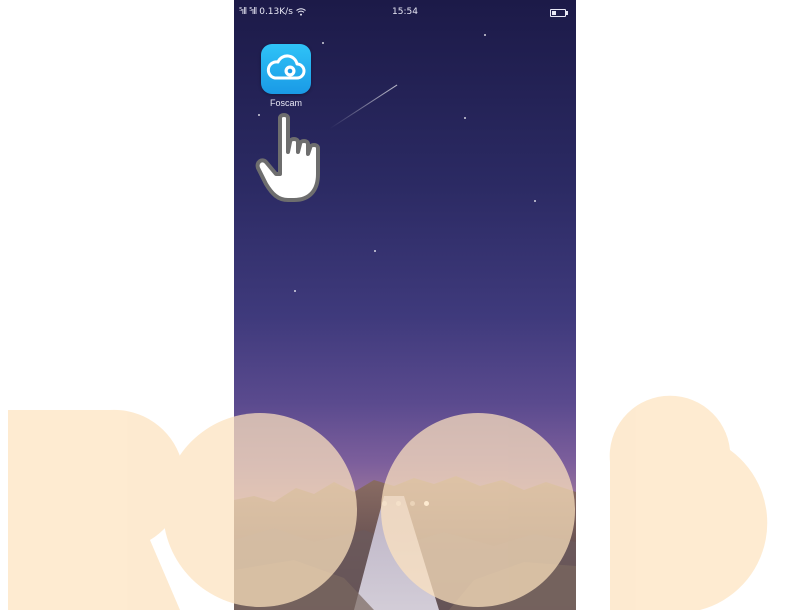 Image resolution: width=795 pixels, height=610 pixels. I want to click on mountain-landscape, so click(405, 543).